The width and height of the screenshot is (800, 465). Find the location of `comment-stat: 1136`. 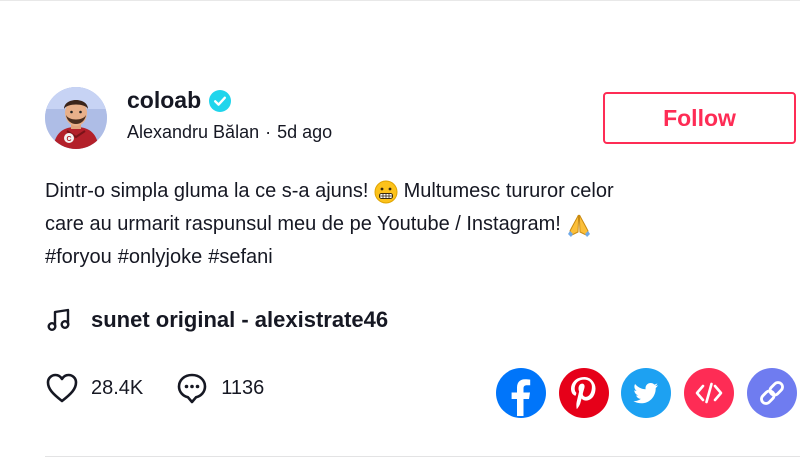

comment-stat: 1136 is located at coordinates (219, 388).